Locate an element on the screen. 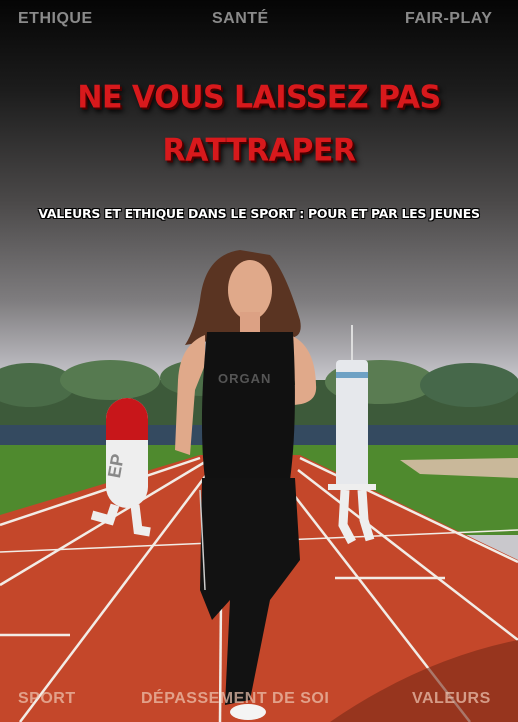 The width and height of the screenshot is (518, 722). keyword-fair-play: FAIR-PLAY is located at coordinates (449, 18).